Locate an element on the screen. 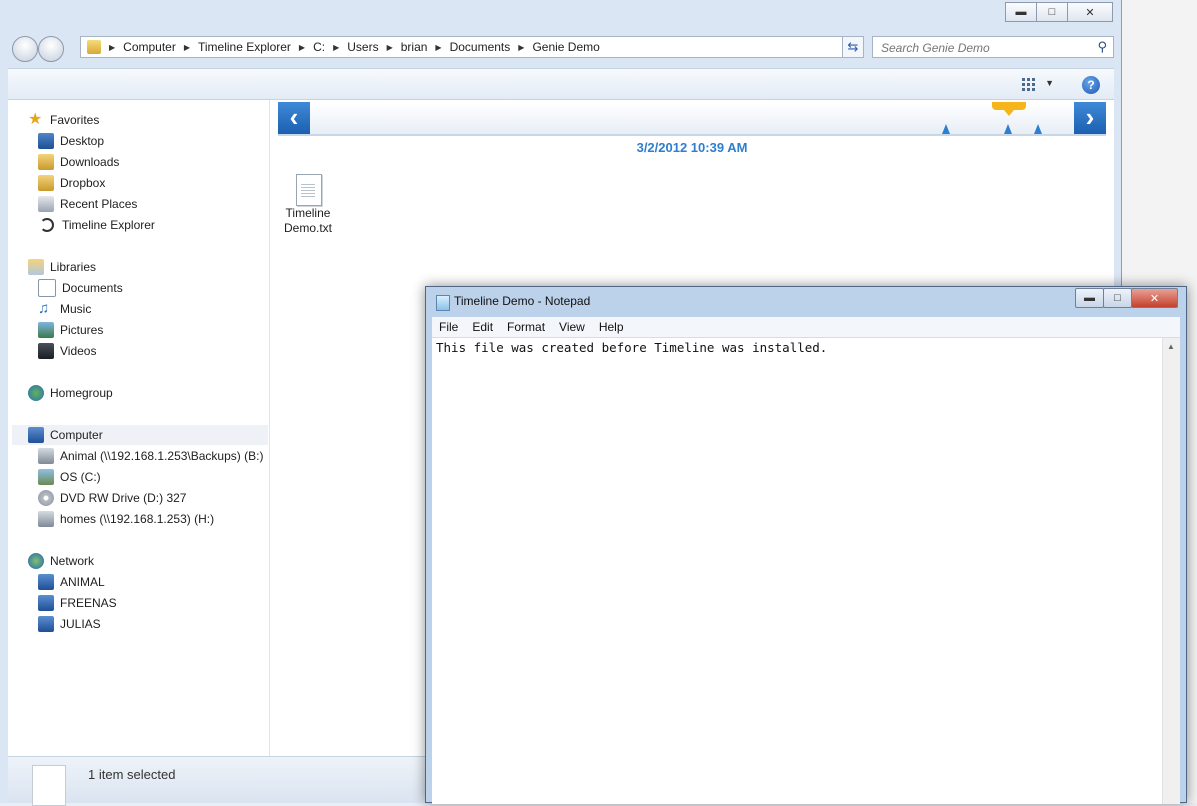 The width and height of the screenshot is (1197, 806). timeline-marker is located at coordinates (1009, 106).